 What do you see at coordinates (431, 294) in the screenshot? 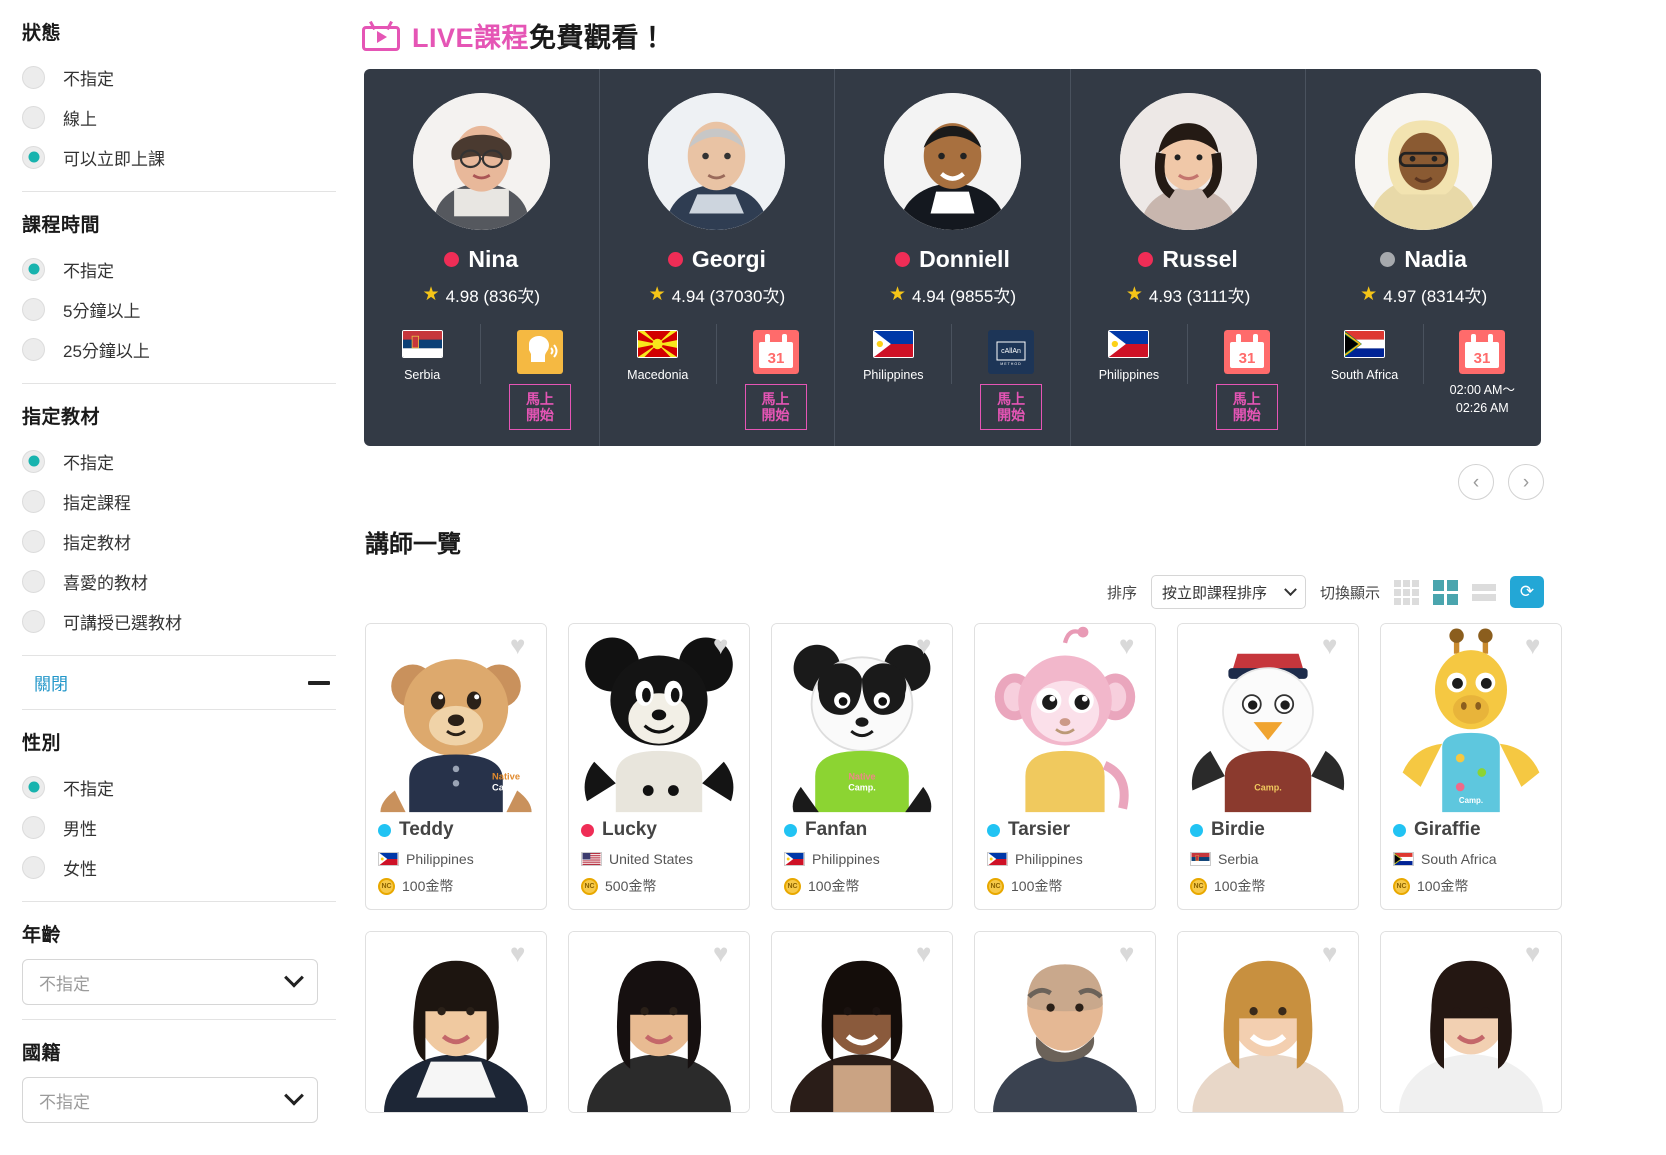
I see `star-icon: ★` at bounding box center [431, 294].